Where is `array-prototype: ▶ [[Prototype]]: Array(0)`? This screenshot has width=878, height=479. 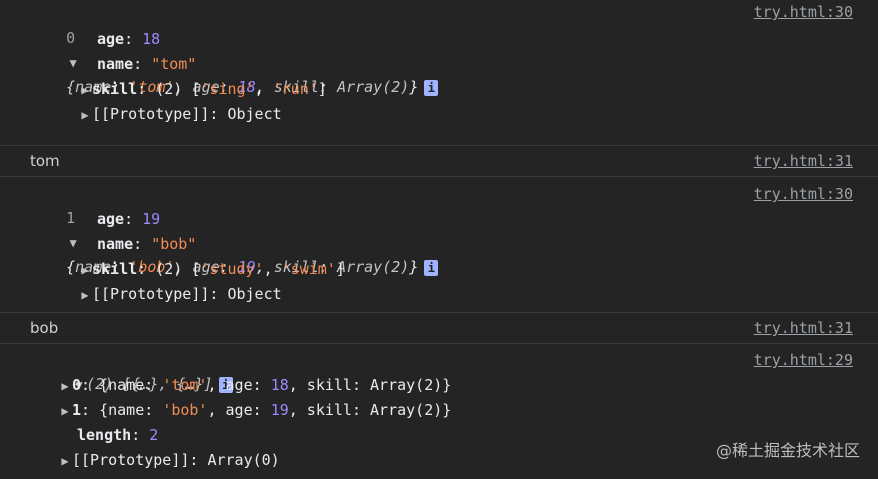 array-prototype: ▶ [[Prototype]]: Array(0) is located at coordinates (168, 460).